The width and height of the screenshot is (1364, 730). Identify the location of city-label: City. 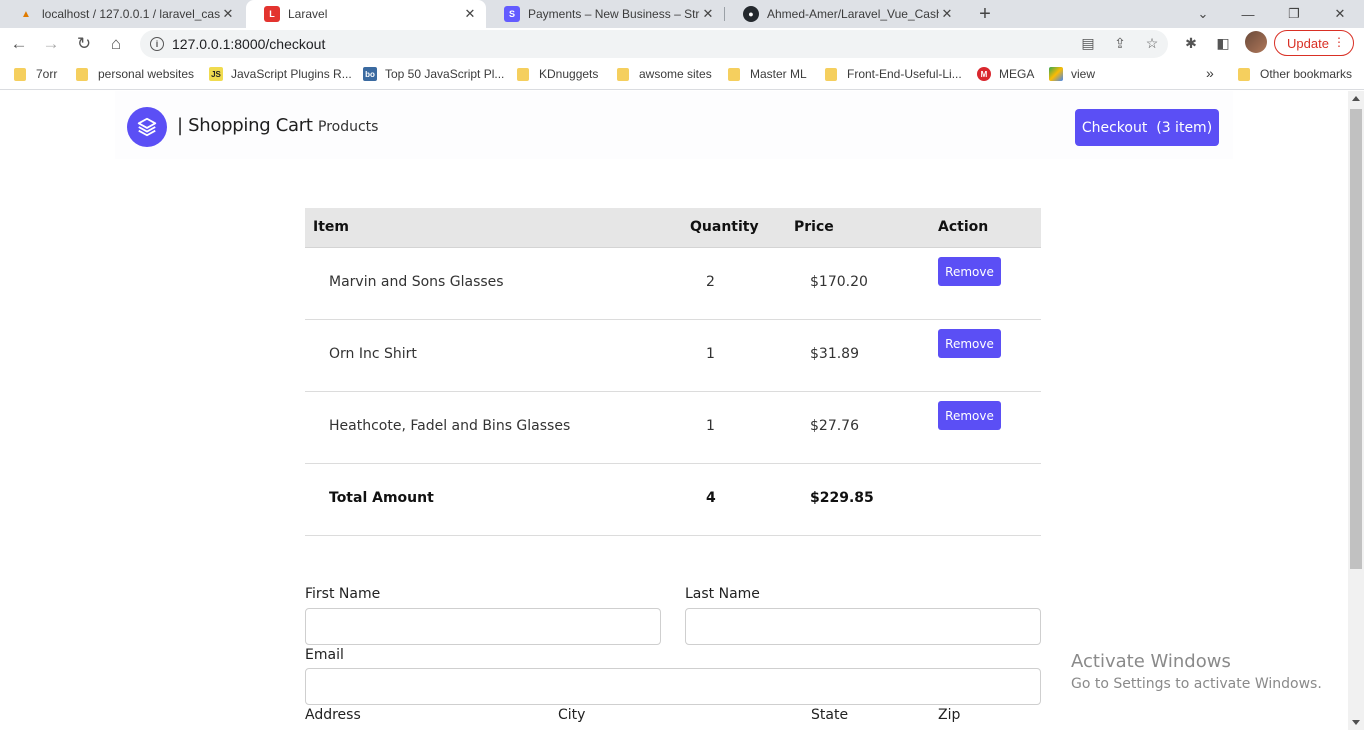
(572, 715).